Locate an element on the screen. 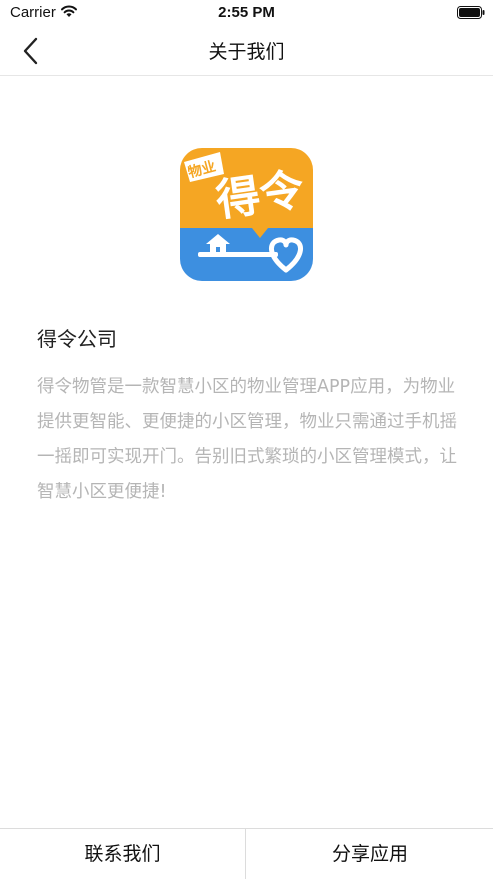  bottom-action-bar: 联系我们 分享应用 is located at coordinates (246, 853).